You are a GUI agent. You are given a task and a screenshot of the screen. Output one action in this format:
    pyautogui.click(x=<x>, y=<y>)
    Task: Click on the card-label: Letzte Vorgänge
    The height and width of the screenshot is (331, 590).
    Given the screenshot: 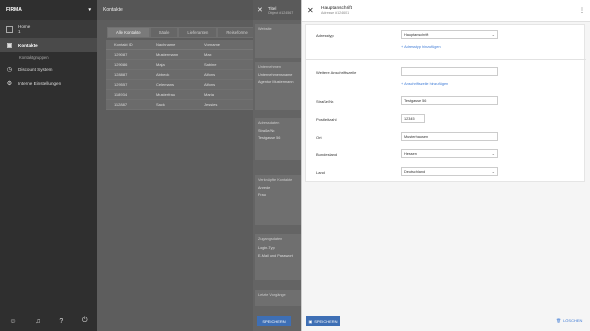 What is the action you would take?
    pyautogui.click(x=272, y=295)
    